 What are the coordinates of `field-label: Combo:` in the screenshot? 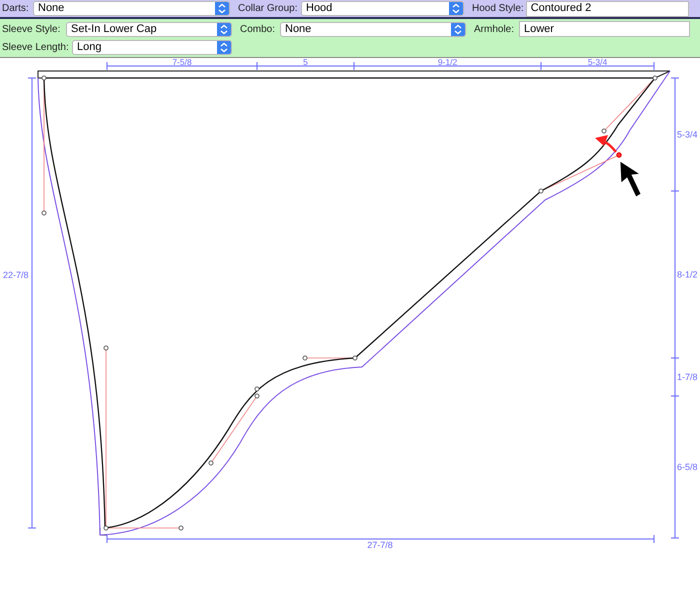 It's located at (258, 29).